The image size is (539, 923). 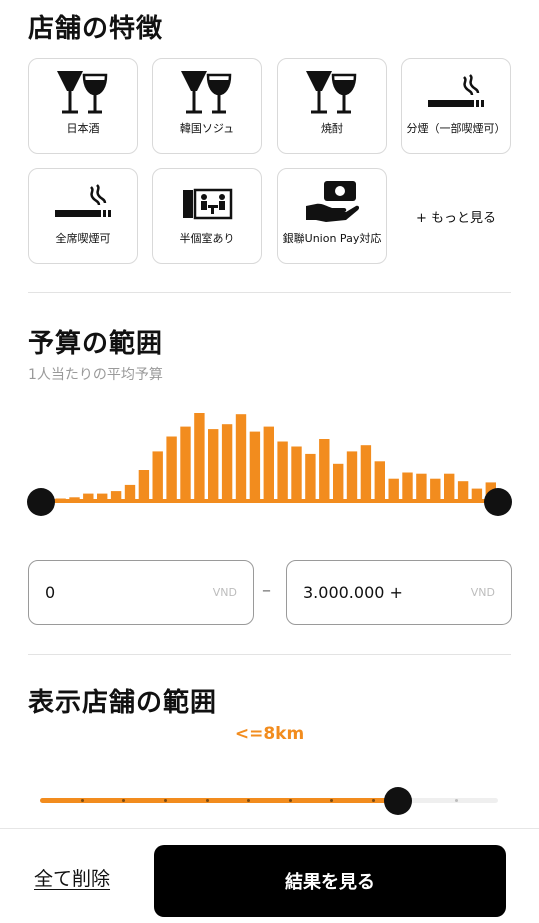 I want to click on feature-label: 分煙（一部喫煙可）, so click(x=456, y=128).